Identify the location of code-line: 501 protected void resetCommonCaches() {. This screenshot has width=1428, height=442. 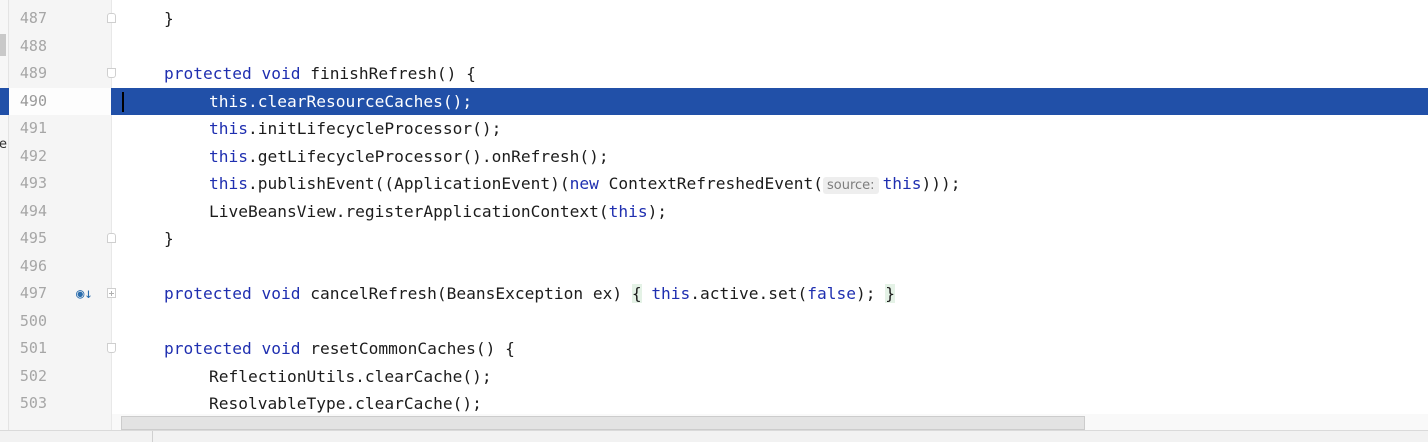
(714, 349).